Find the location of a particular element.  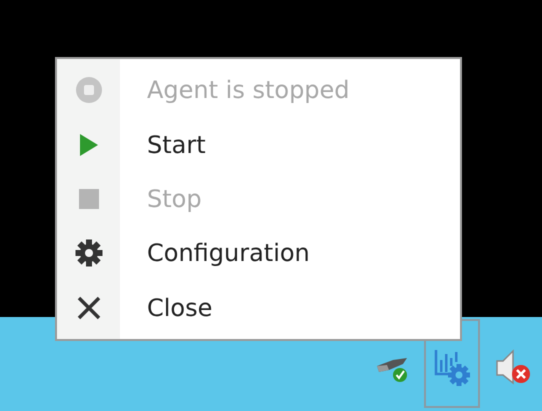

muted-speaker-icon is located at coordinates (514, 368).